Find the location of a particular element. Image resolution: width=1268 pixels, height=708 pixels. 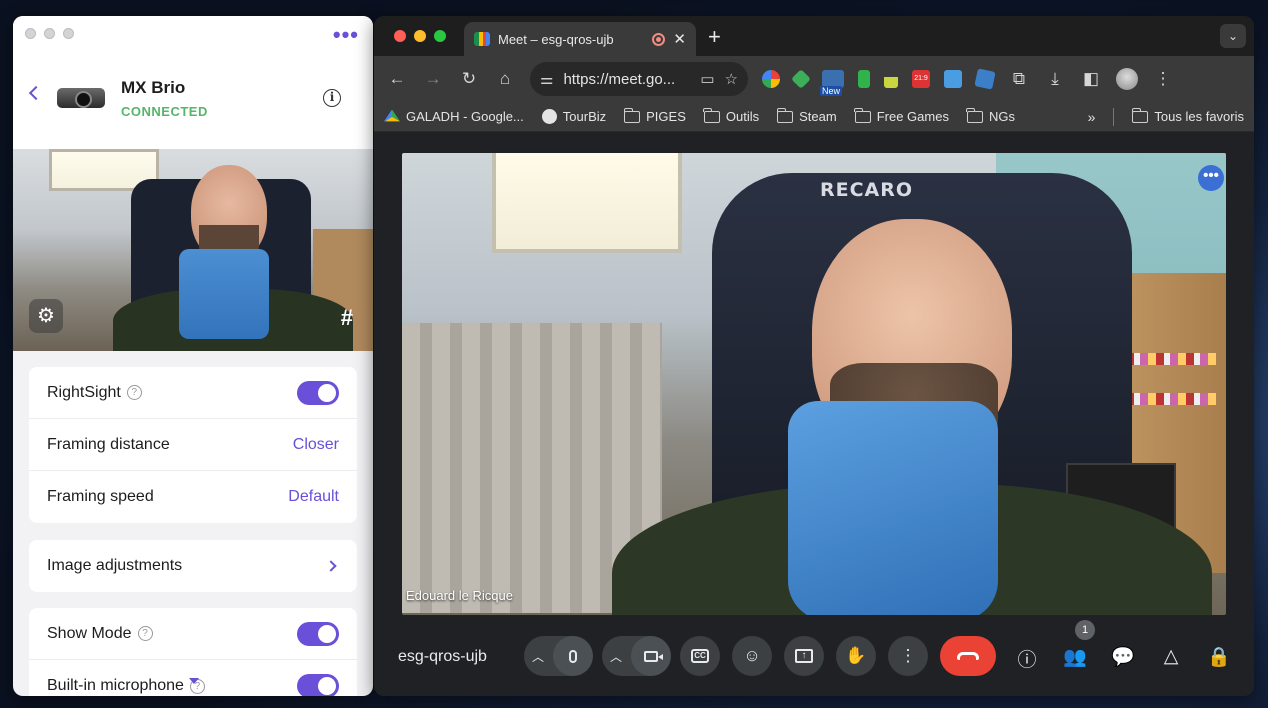

builtin-mic-toggle is located at coordinates (318, 685).